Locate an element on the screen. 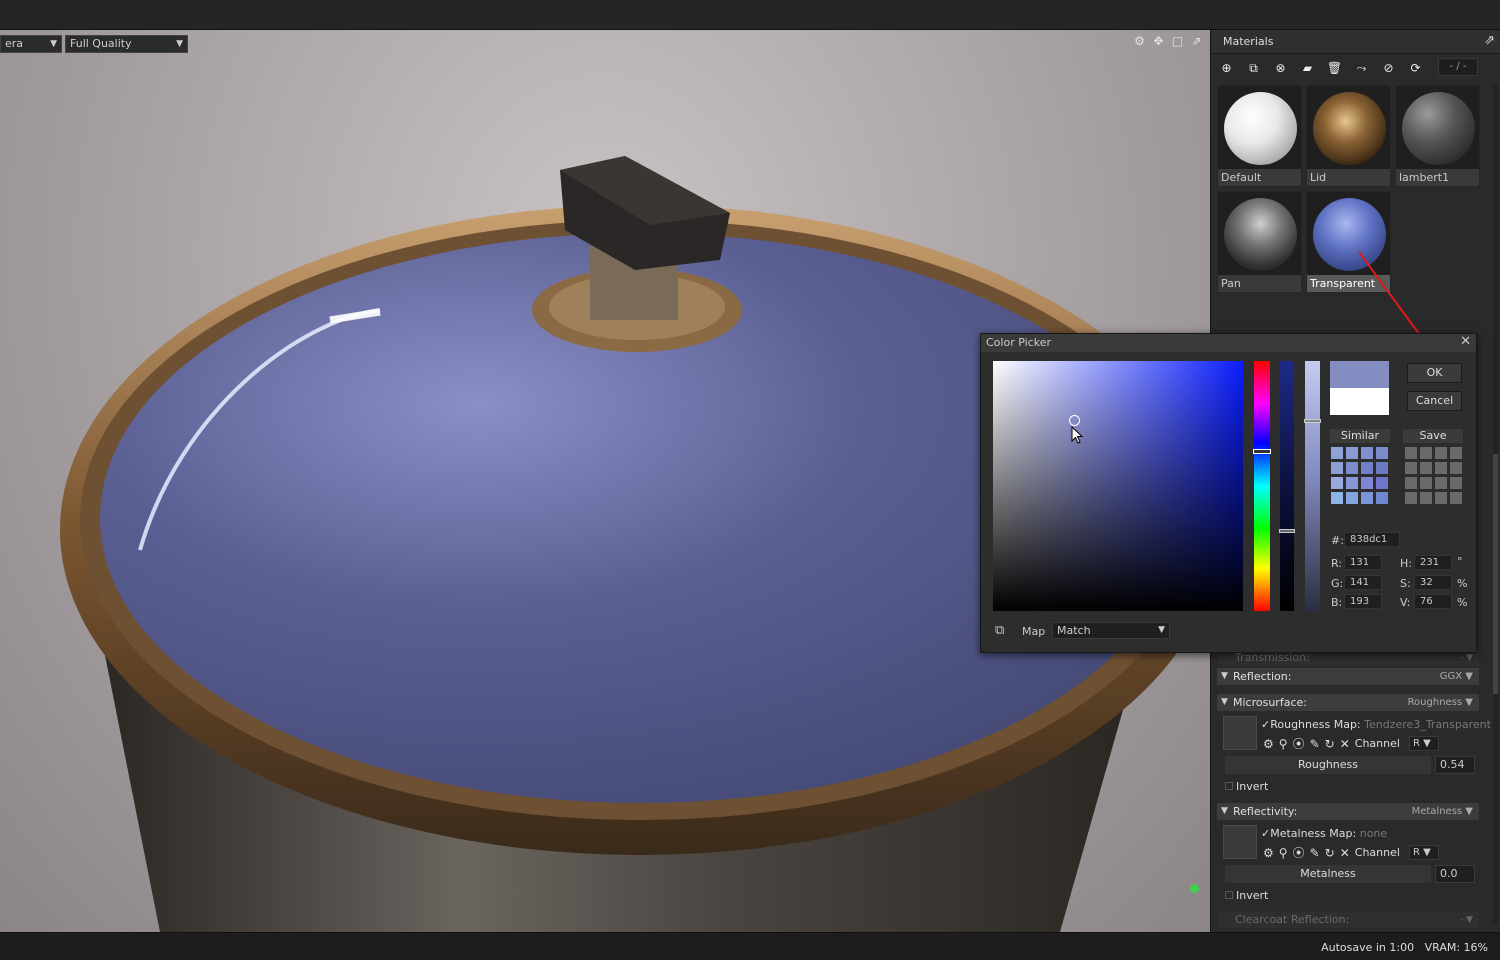 The image size is (1500, 960). material-thumb-default: Default is located at coordinates (1259, 136).